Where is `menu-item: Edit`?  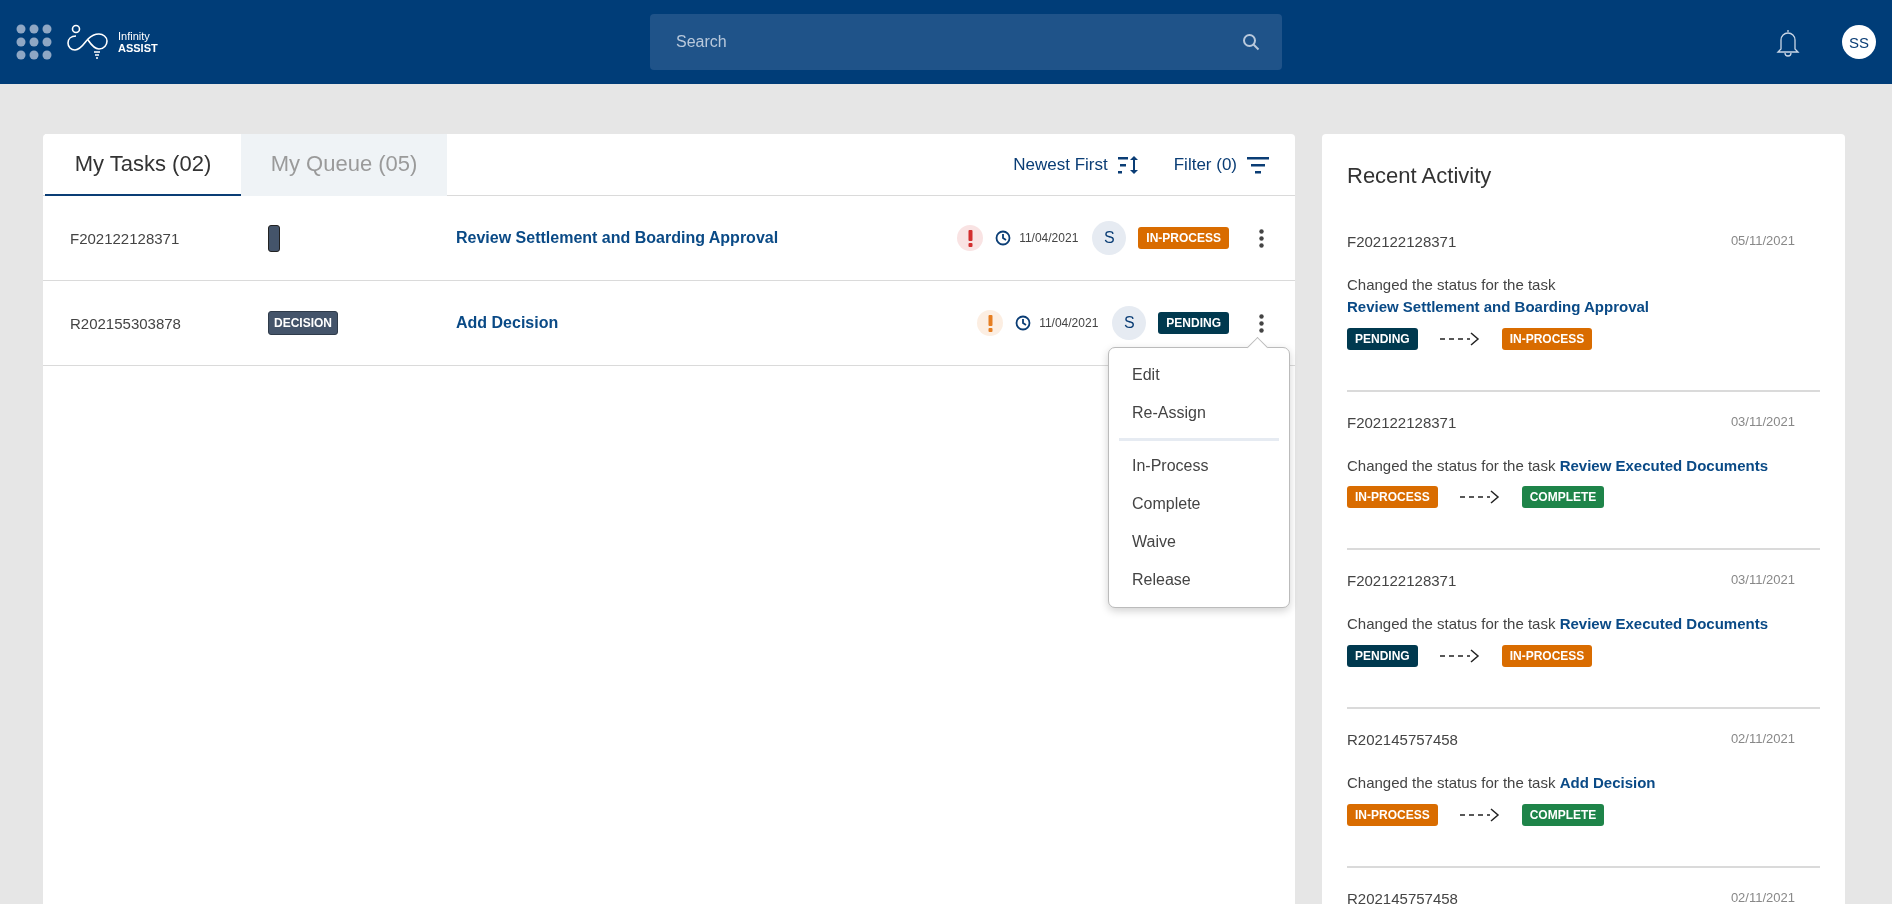
menu-item: Edit is located at coordinates (1199, 375).